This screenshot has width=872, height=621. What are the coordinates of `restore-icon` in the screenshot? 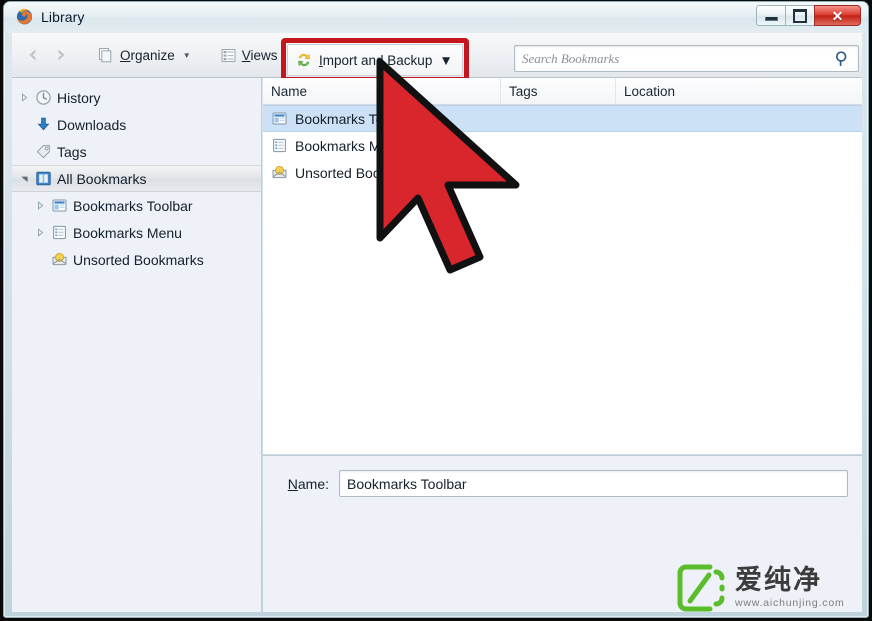 It's located at (800, 15).